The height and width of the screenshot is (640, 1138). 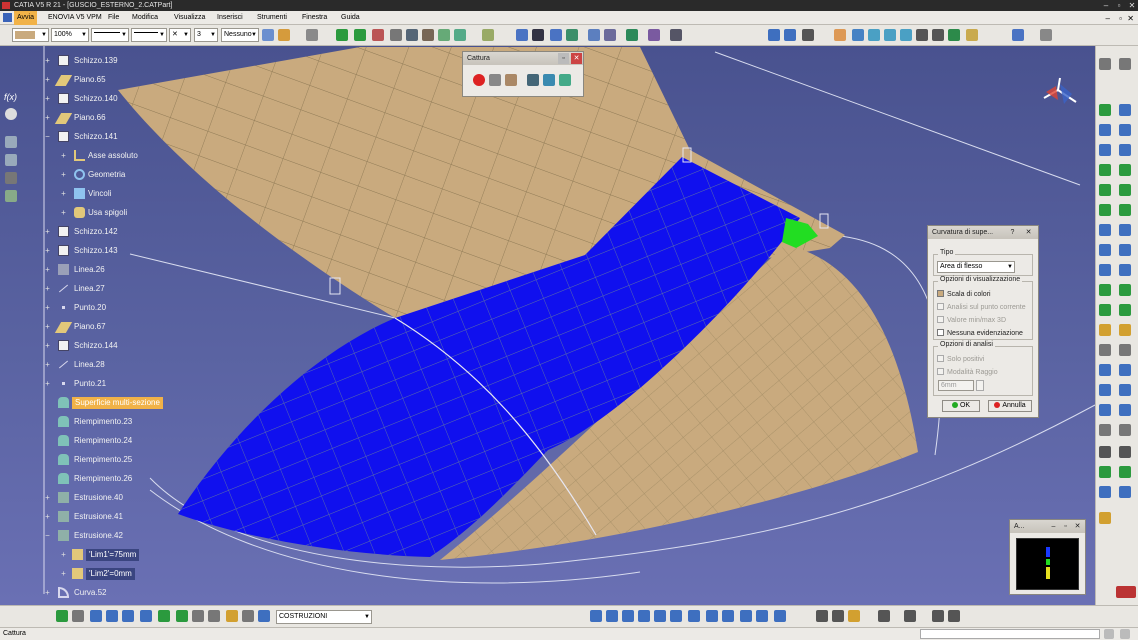 I want to click on close-button: ✕, so click(x=1132, y=5).